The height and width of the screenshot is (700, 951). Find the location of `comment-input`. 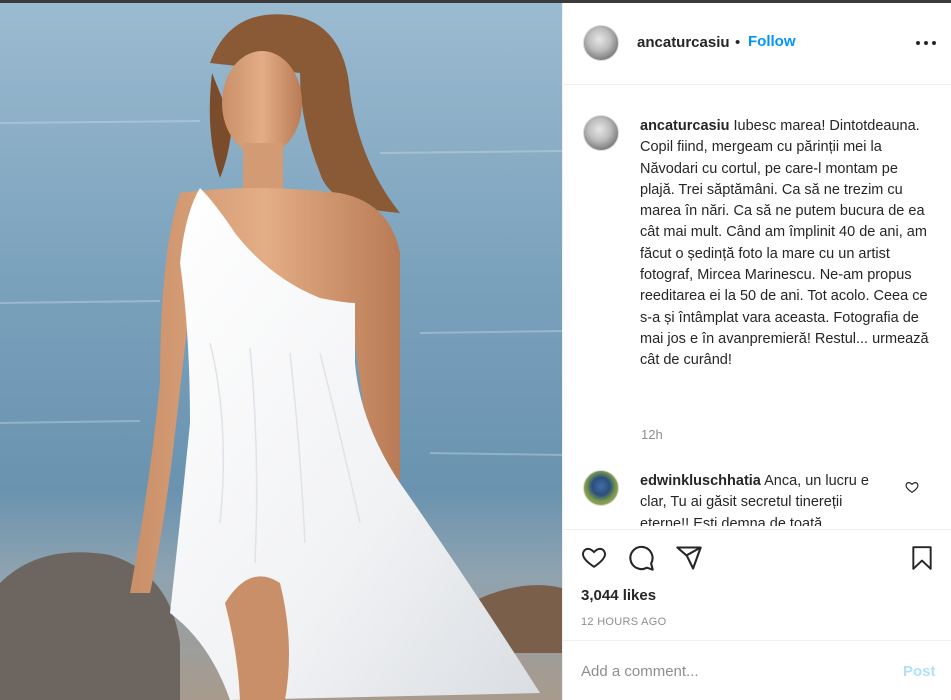

comment-input is located at coordinates (731, 671).